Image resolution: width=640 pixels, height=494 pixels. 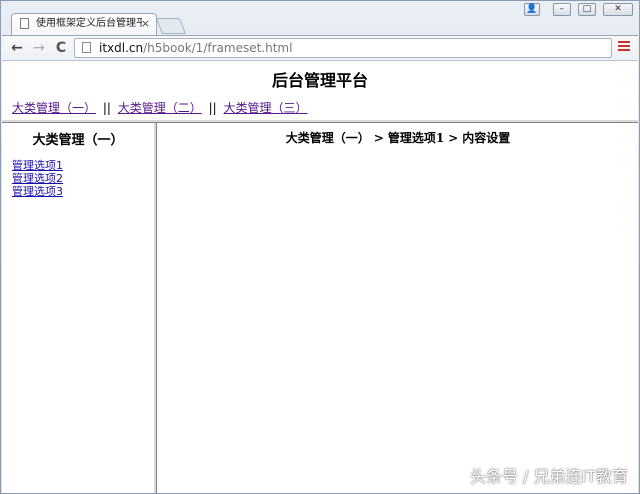 What do you see at coordinates (319, 80) in the screenshot?
I see `page-title: 后台管理平台` at bounding box center [319, 80].